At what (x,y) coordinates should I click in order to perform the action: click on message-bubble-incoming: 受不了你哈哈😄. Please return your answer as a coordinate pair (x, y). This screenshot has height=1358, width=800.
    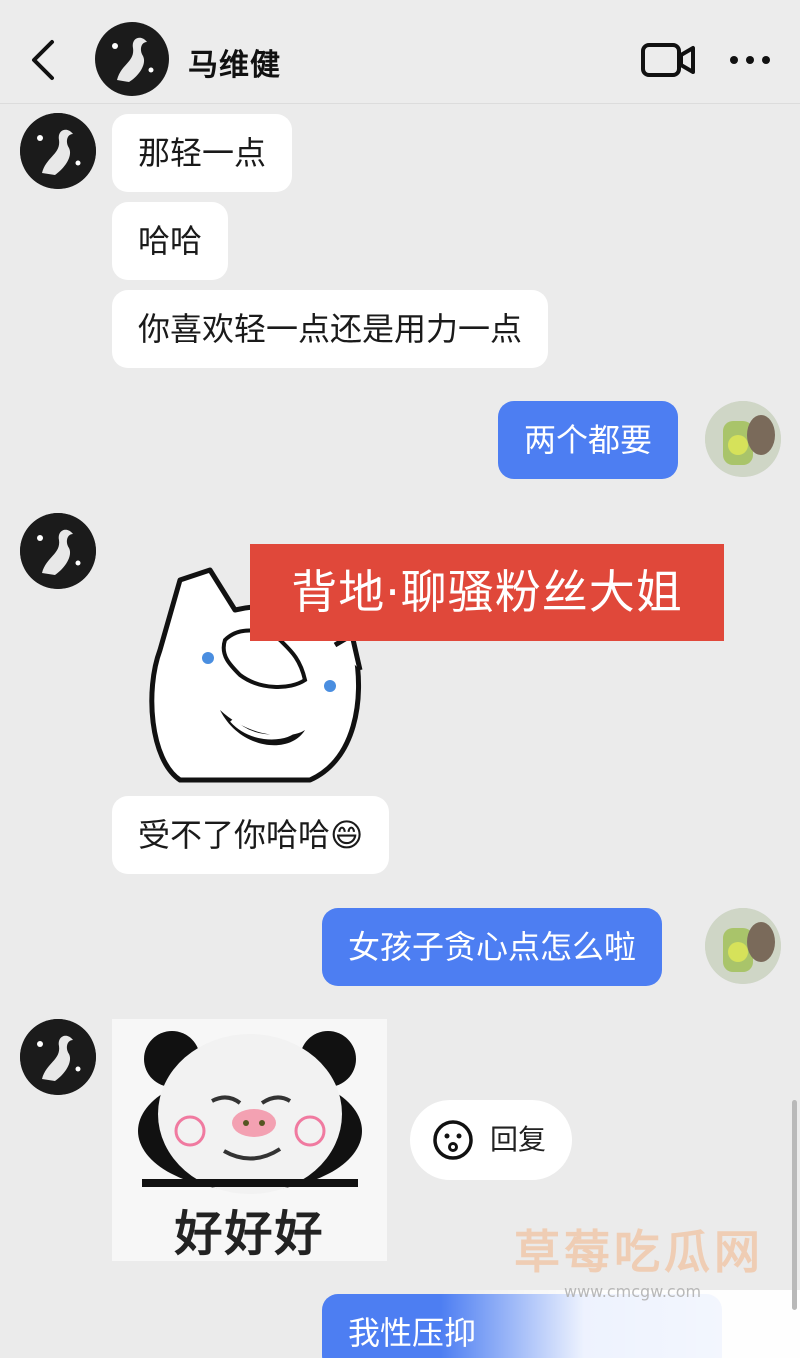
    Looking at the image, I should click on (251, 835).